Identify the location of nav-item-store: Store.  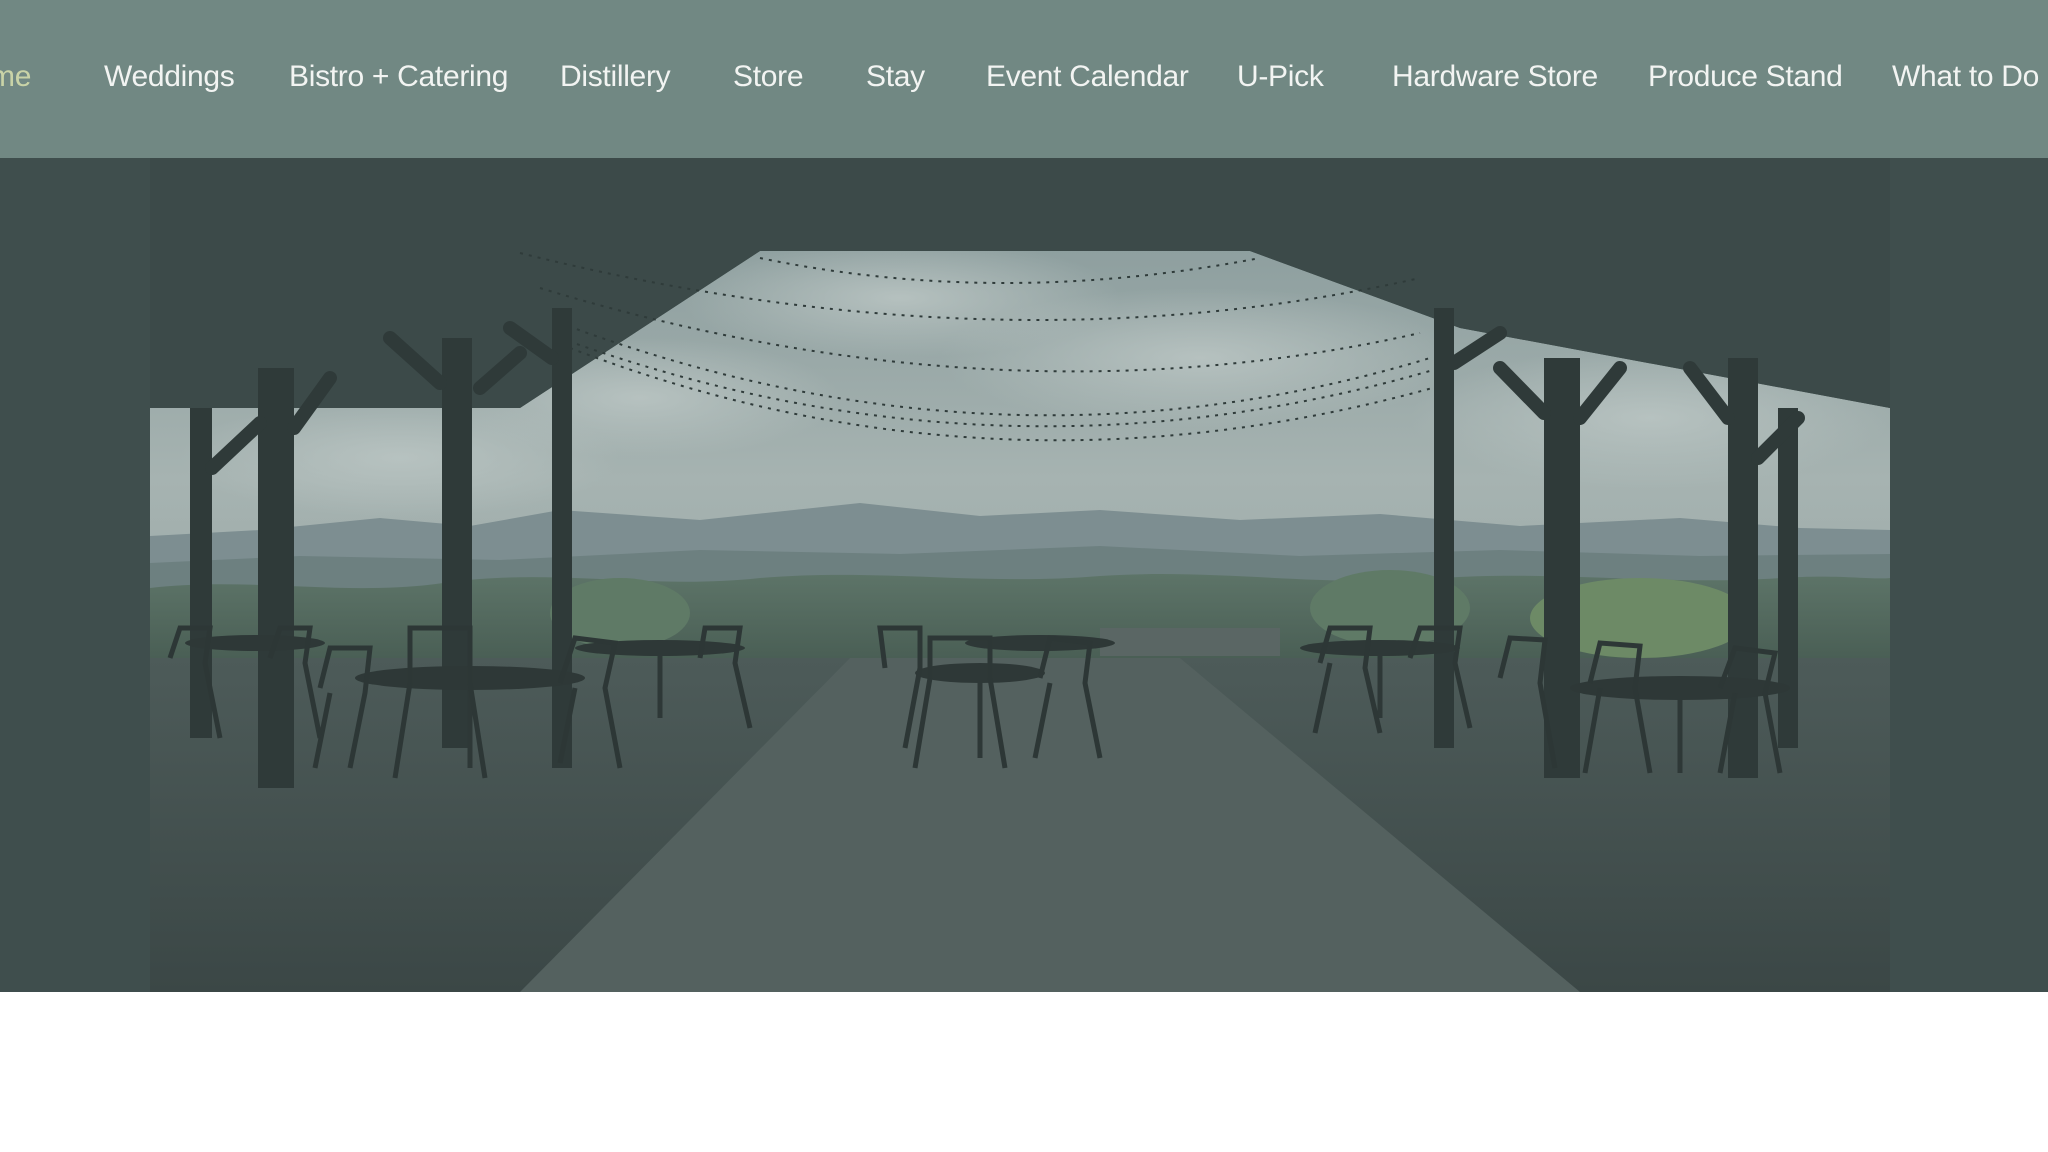
(768, 77).